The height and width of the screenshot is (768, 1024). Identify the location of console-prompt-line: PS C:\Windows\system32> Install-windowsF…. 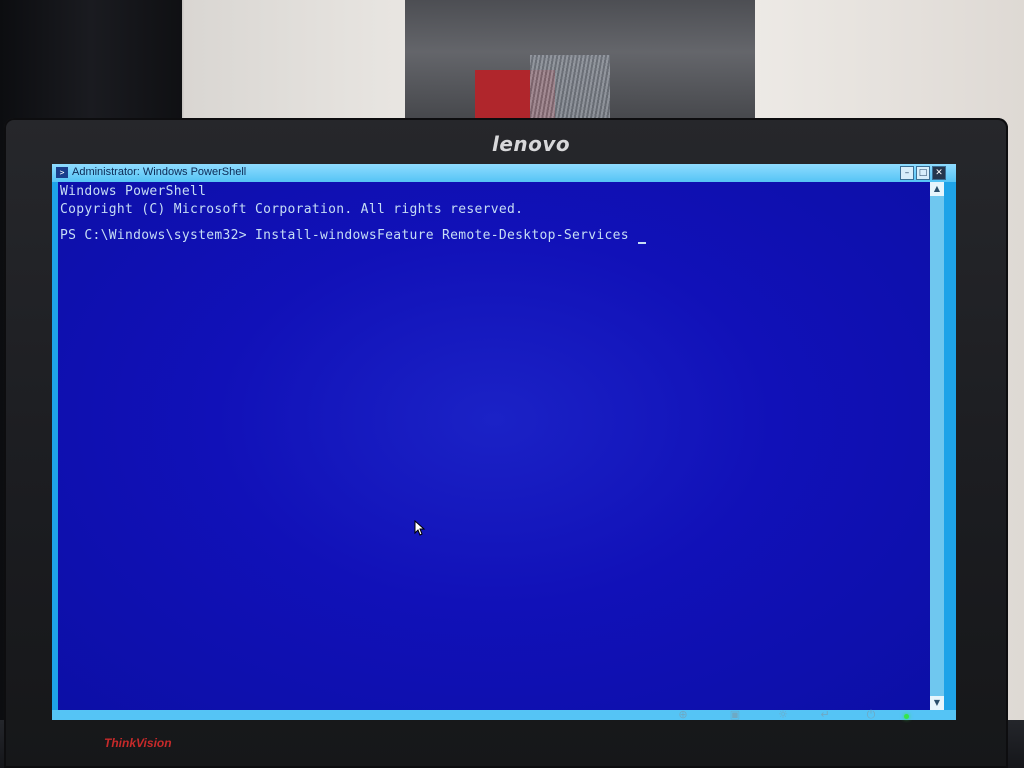
(344, 235).